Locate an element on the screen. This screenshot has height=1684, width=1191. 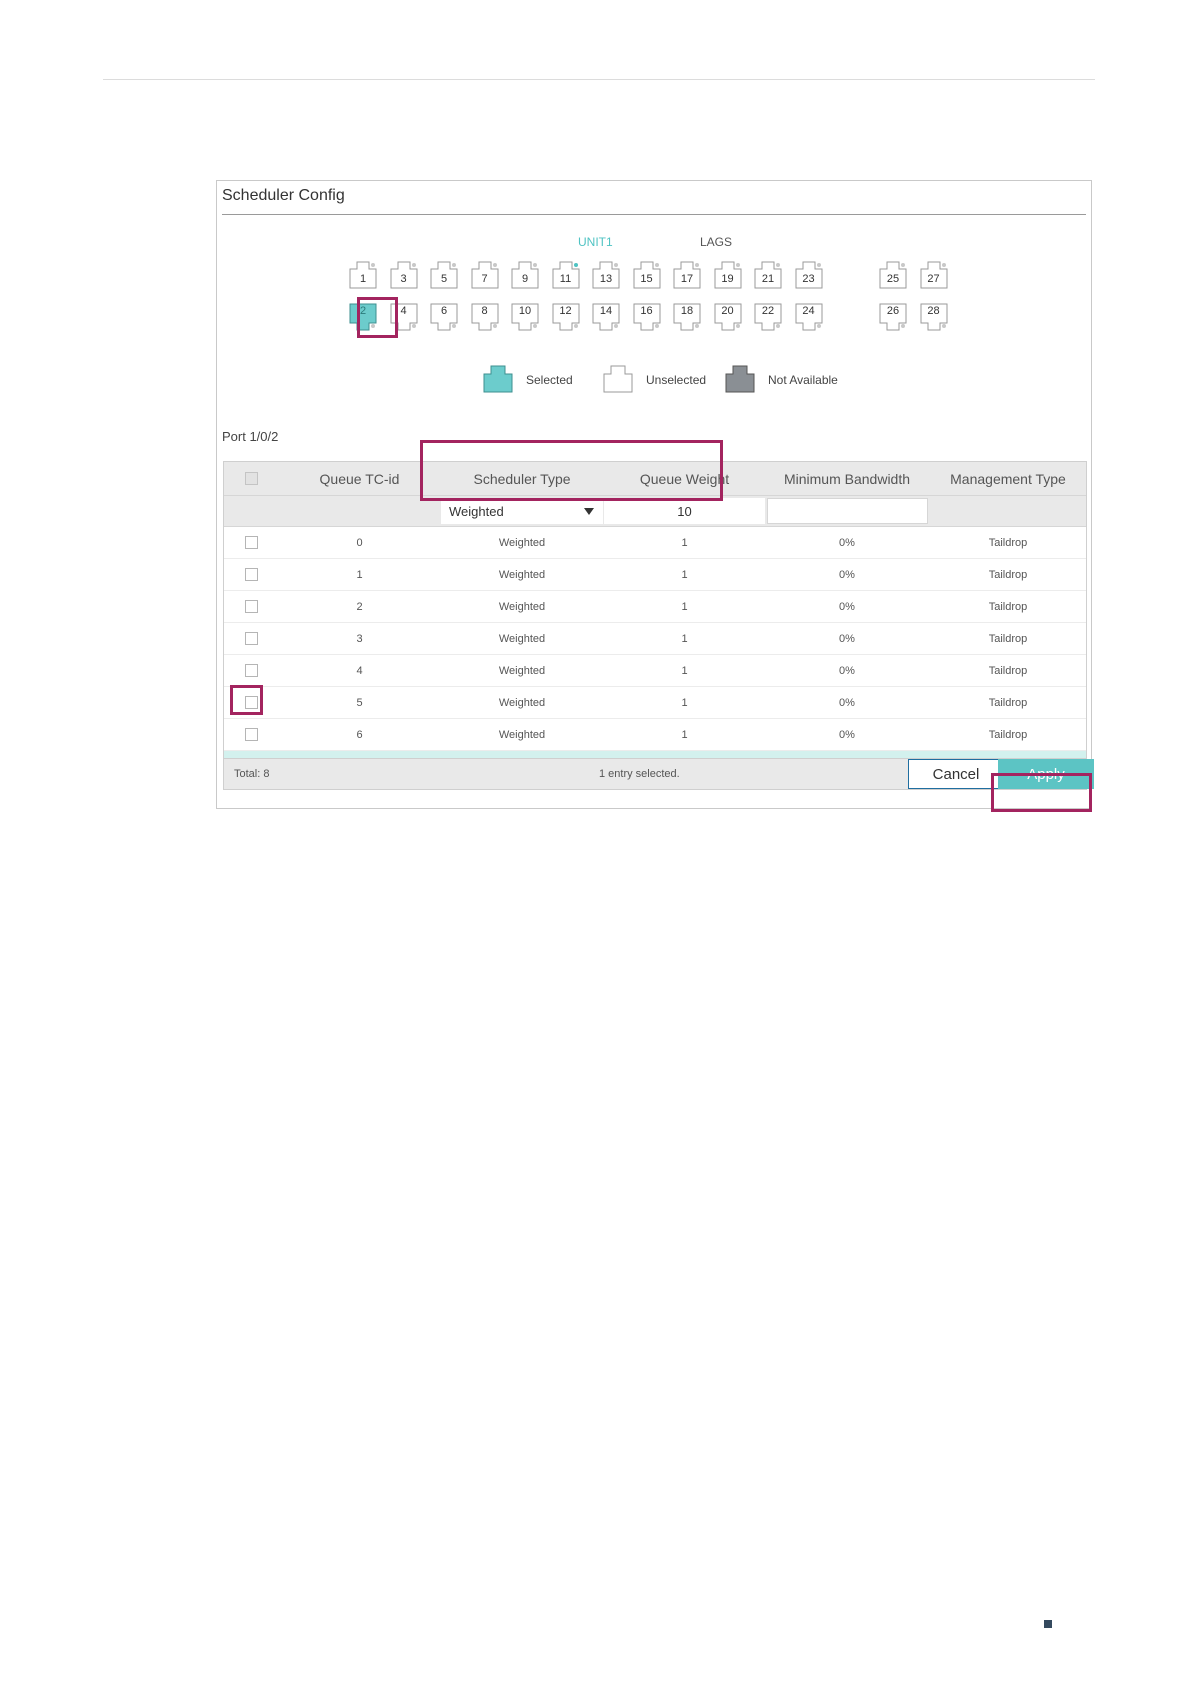
port-17: 17 is located at coordinates (687, 275).